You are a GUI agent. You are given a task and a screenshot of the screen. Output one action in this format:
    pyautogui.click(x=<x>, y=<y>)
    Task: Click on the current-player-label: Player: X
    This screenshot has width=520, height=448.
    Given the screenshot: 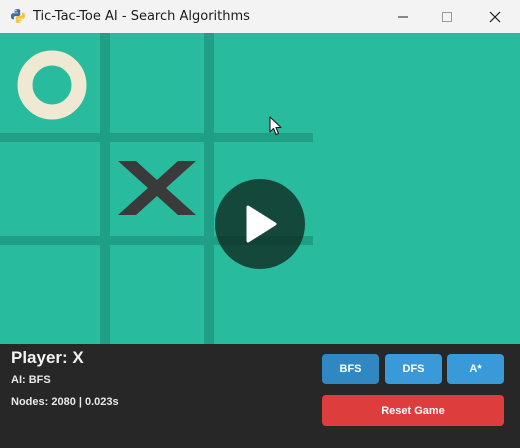 What is the action you would take?
    pyautogui.click(x=47, y=357)
    